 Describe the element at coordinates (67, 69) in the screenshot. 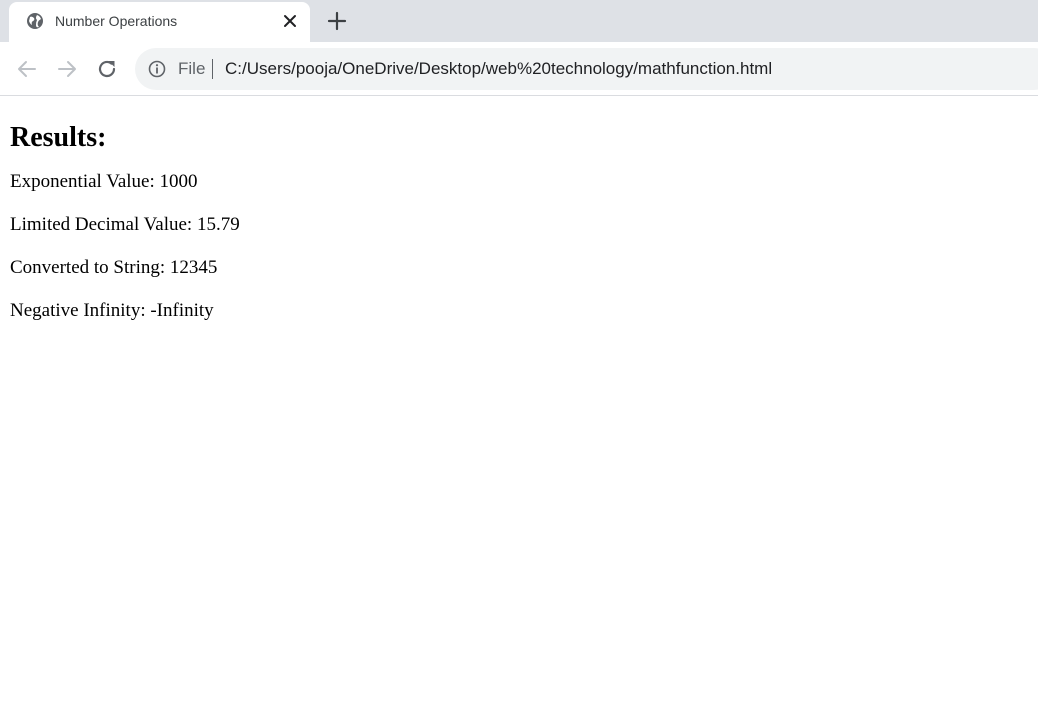

I see `forward-arrow-icon` at that location.